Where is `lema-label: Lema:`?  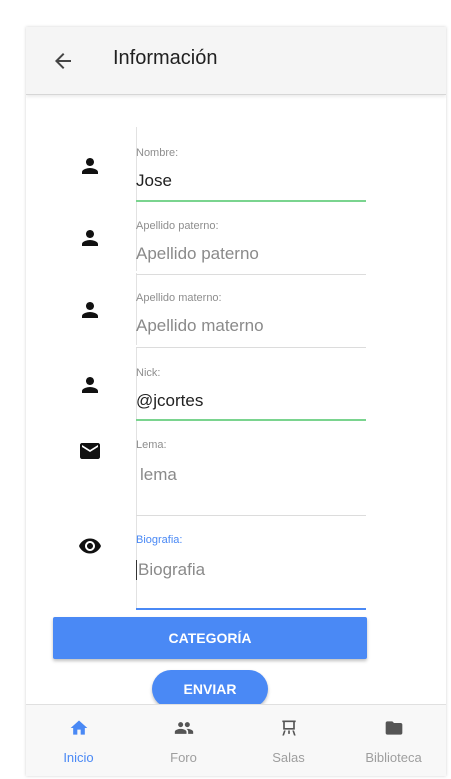
lema-label: Lema: is located at coordinates (151, 445).